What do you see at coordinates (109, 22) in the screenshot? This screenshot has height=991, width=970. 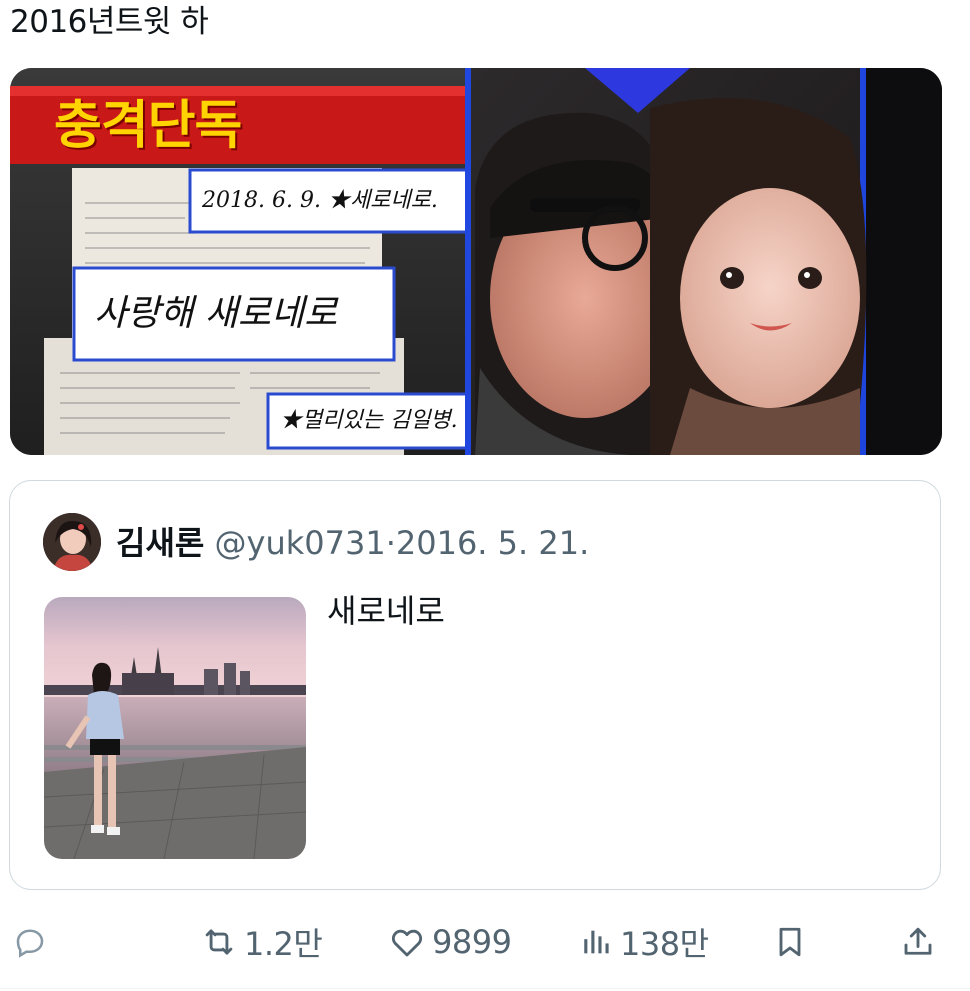 I see `tweet-text: 2016년트윗 하` at bounding box center [109, 22].